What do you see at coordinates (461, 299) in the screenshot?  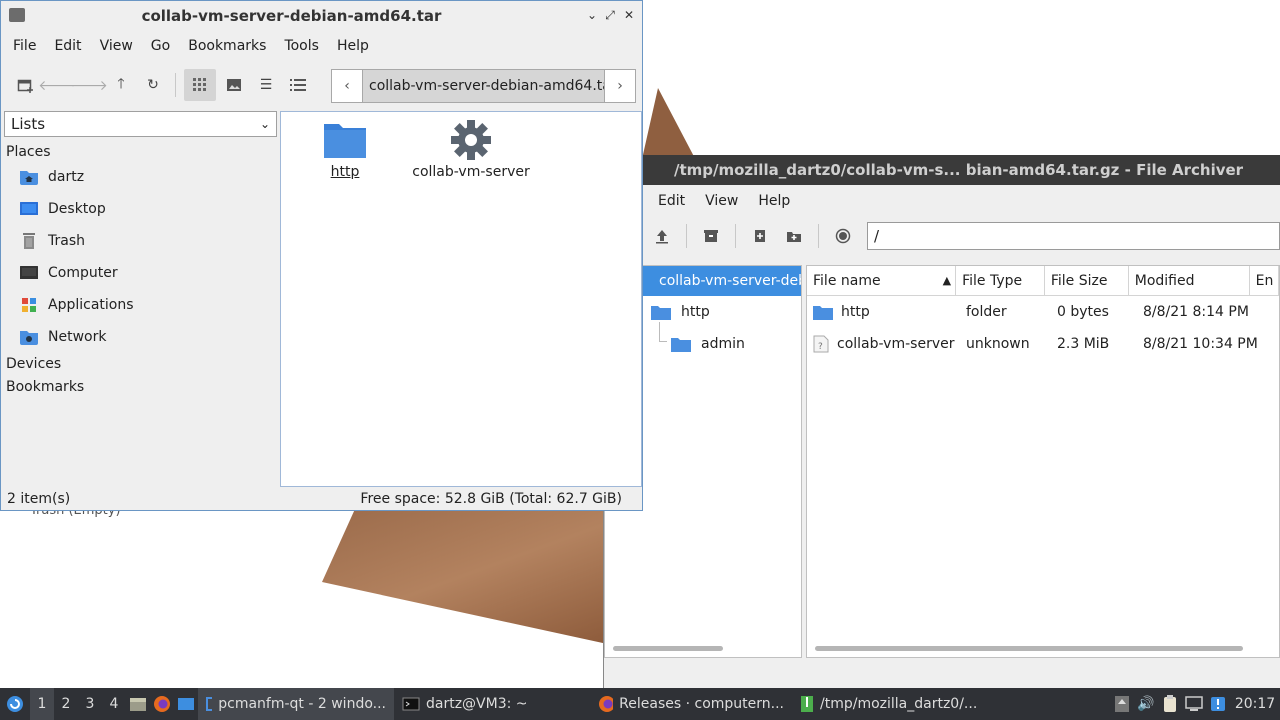 I see `file-view: http collab-vm-server` at bounding box center [461, 299].